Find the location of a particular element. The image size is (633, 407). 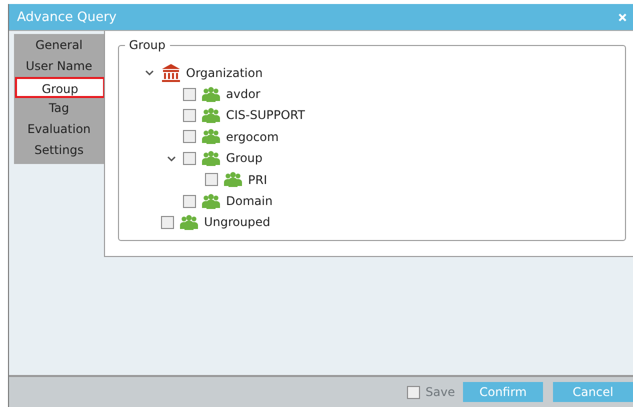

tree-item: Group is located at coordinates (395, 158).